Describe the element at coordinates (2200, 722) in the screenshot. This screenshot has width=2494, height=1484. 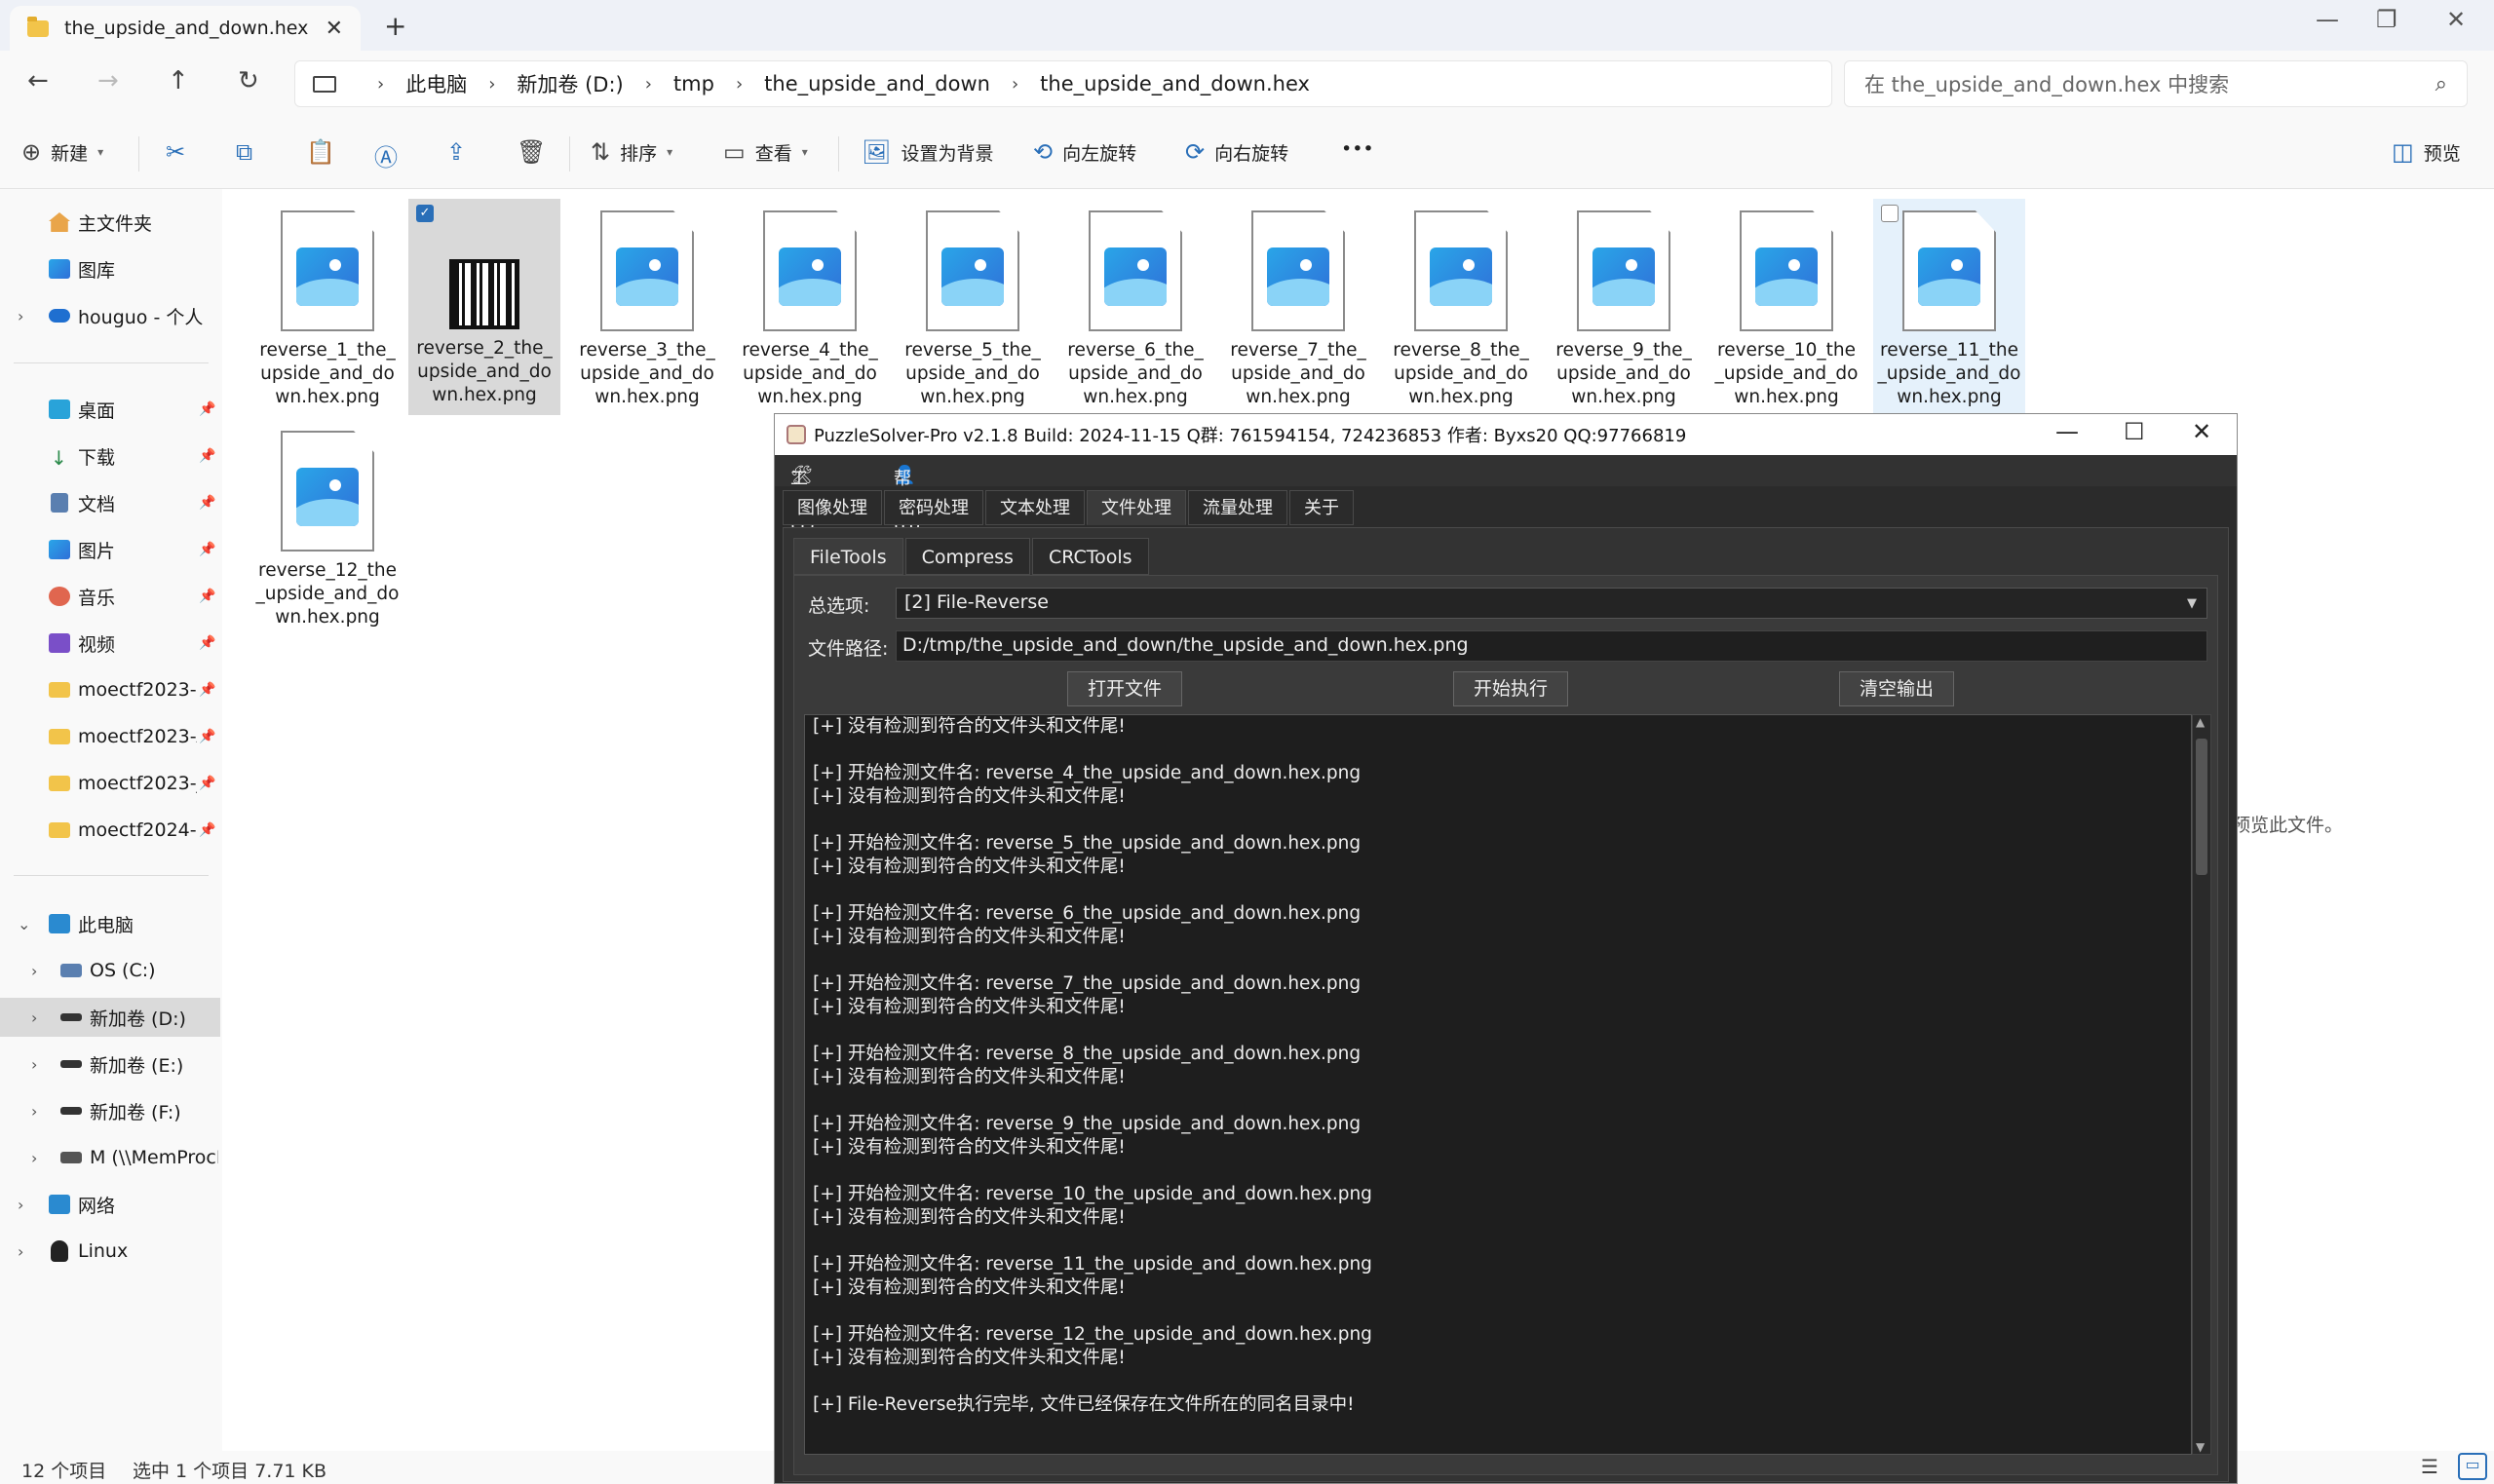
I see `scroll-up-icon: ▲` at that location.